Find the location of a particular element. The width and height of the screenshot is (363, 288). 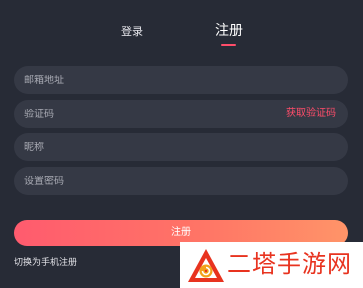

code-field-wrapper: 获取验证码 is located at coordinates (181, 114).